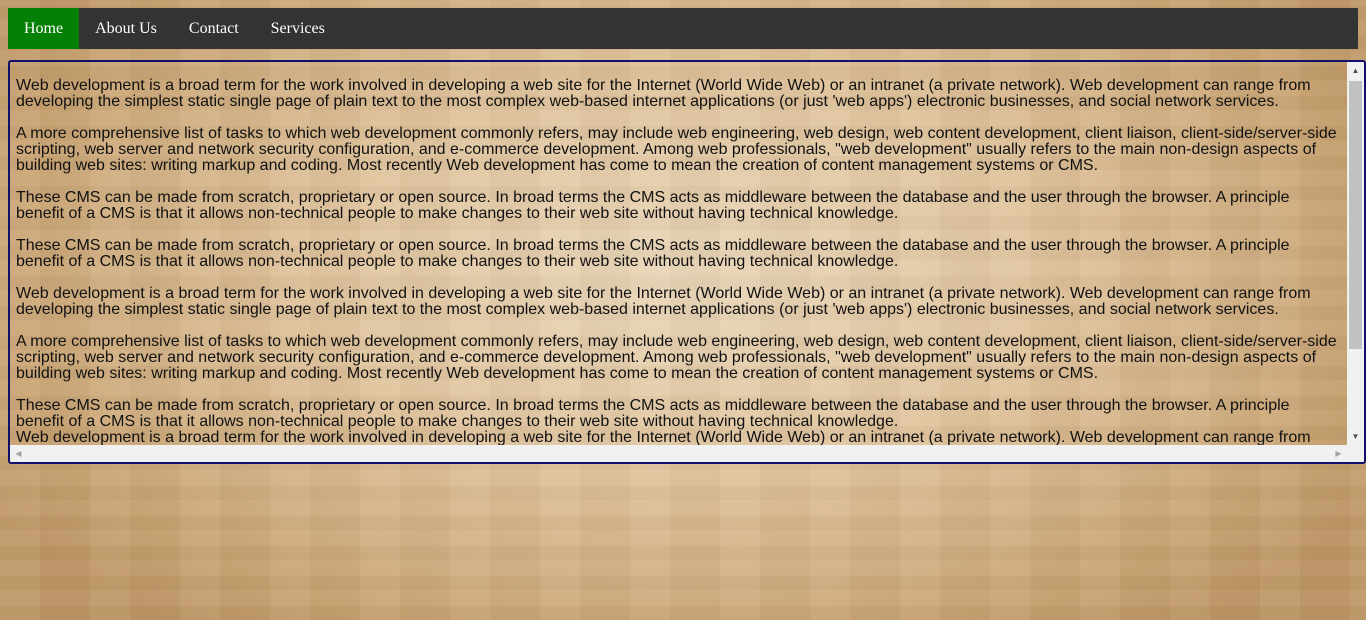  I want to click on nav-services: Services, so click(298, 28).